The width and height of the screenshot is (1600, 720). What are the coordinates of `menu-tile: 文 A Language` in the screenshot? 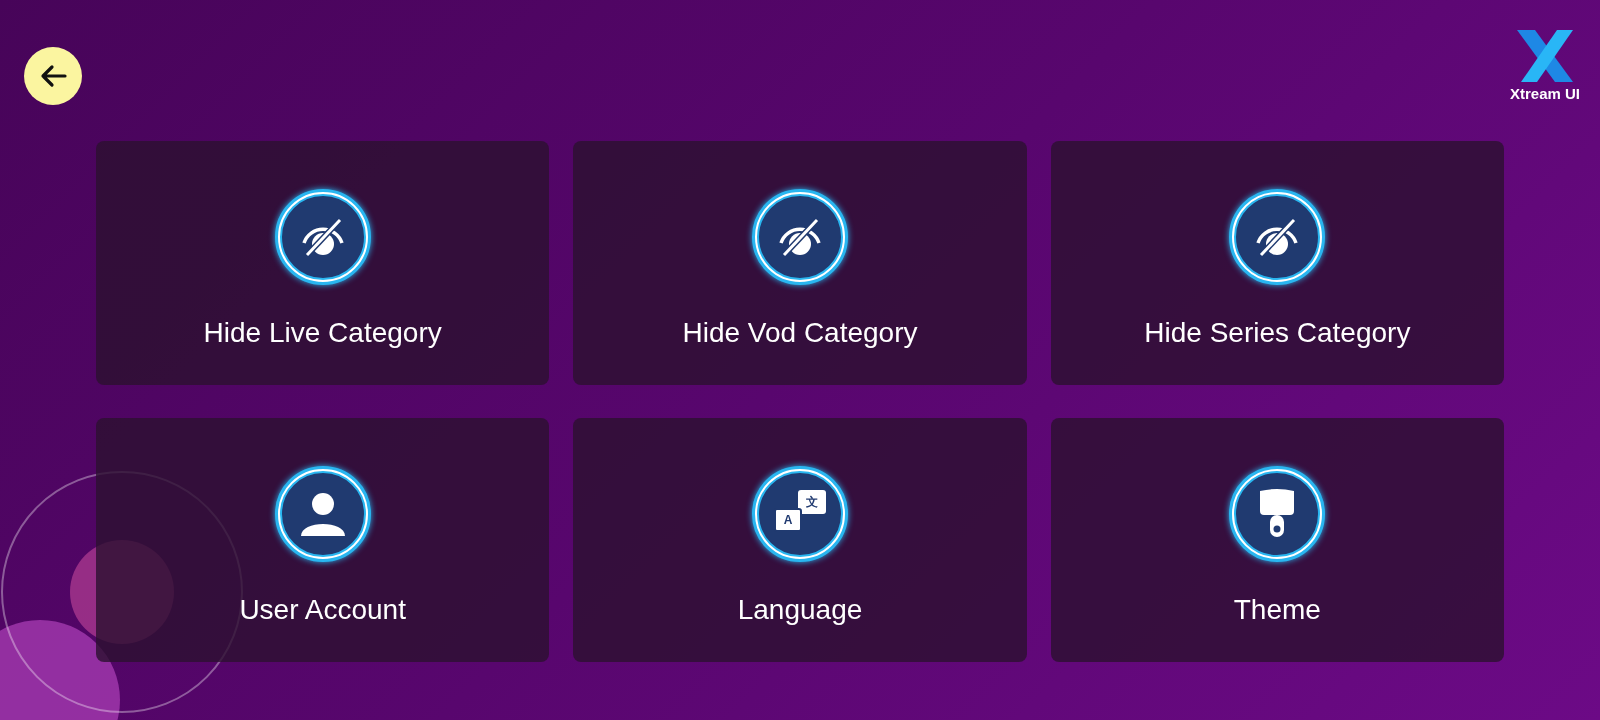 It's located at (800, 540).